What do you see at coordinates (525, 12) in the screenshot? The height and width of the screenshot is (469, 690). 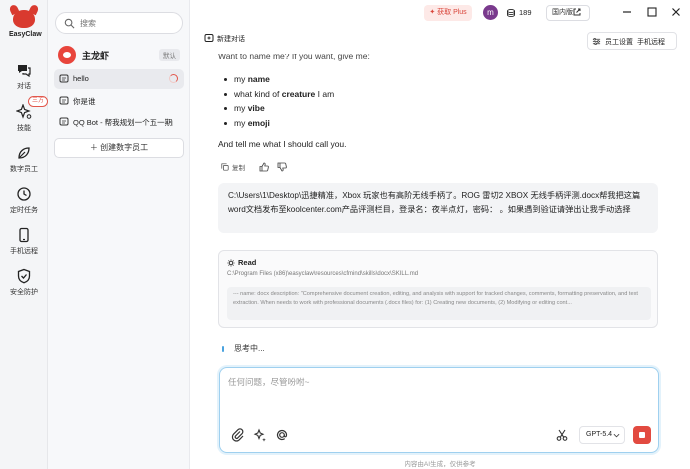 I see `credits-count: 189` at bounding box center [525, 12].